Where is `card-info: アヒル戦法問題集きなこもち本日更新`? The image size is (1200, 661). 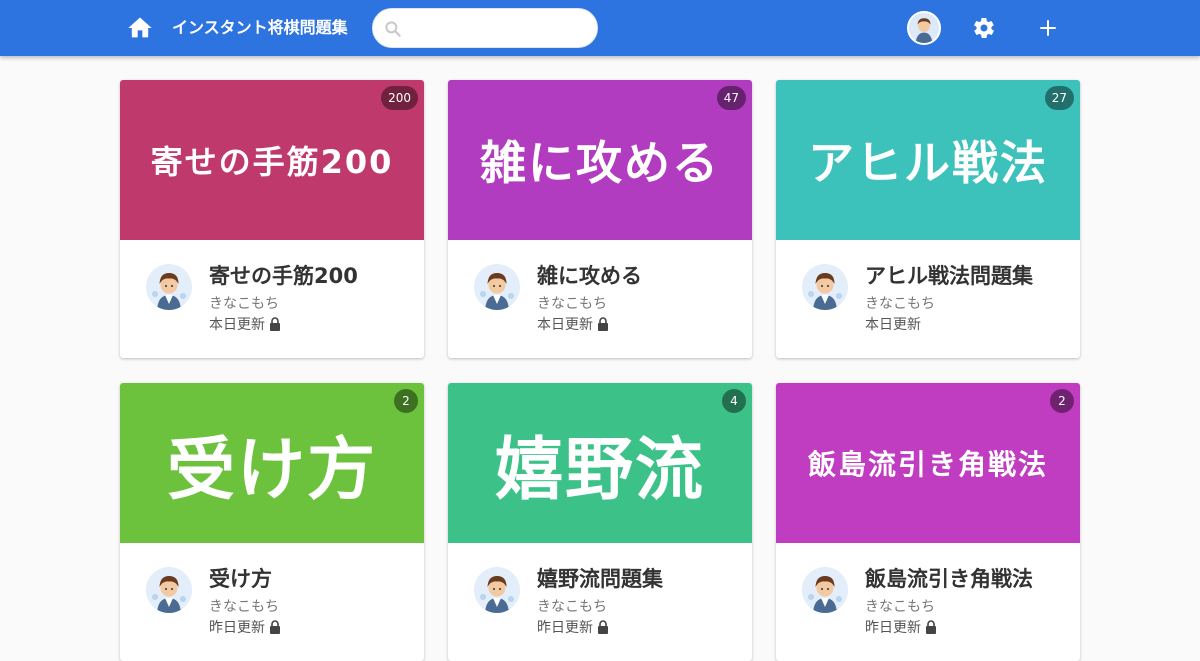 card-info: アヒル戦法問題集きなこもち本日更新 is located at coordinates (928, 299).